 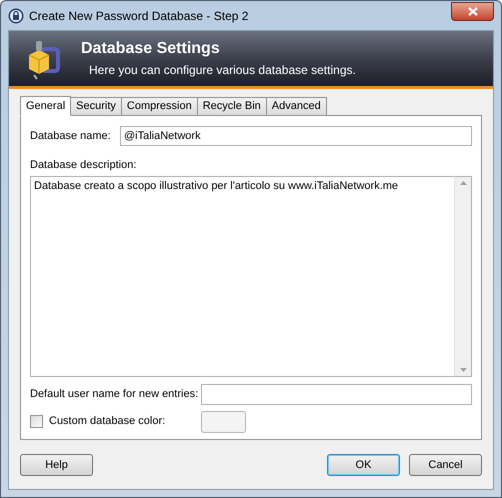 What do you see at coordinates (16, 16) in the screenshot?
I see `lock-icon` at bounding box center [16, 16].